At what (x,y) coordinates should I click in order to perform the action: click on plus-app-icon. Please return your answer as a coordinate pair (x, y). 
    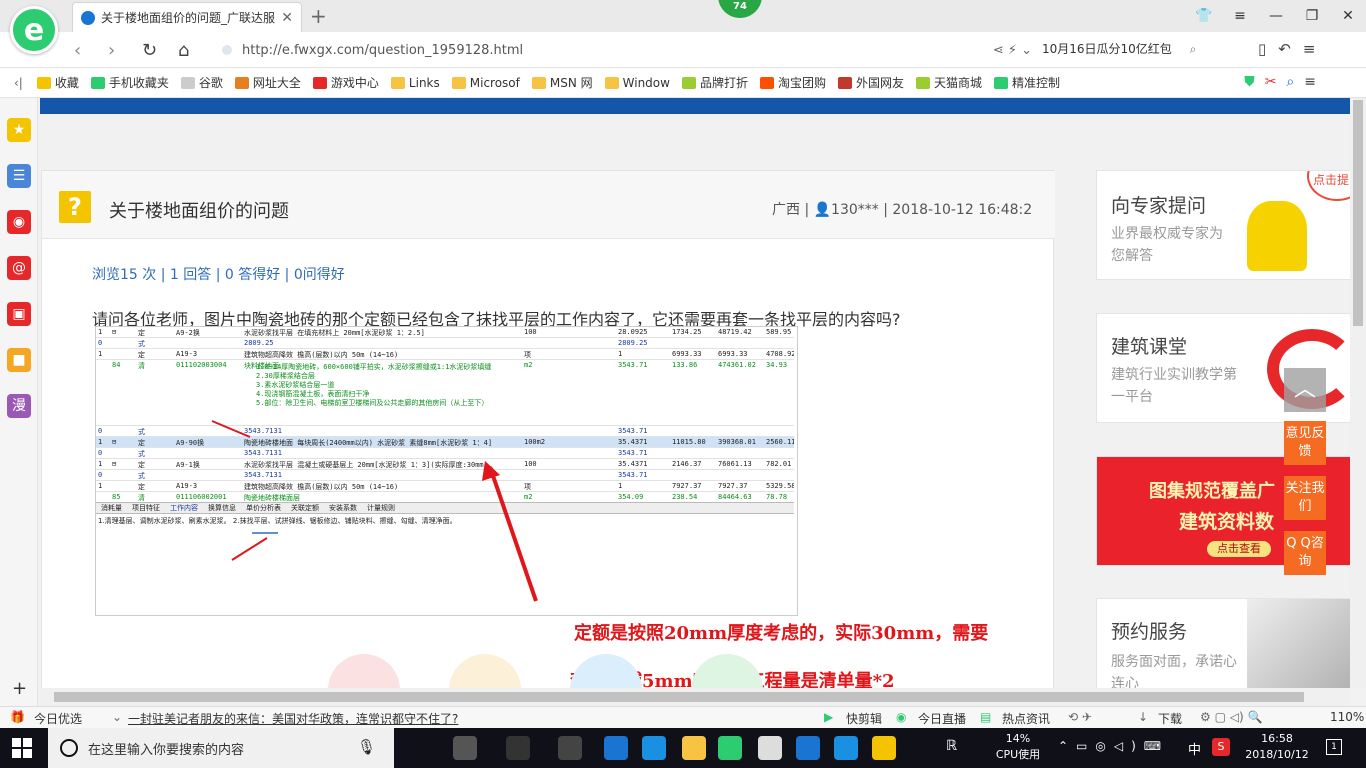
    Looking at the image, I should click on (846, 748).